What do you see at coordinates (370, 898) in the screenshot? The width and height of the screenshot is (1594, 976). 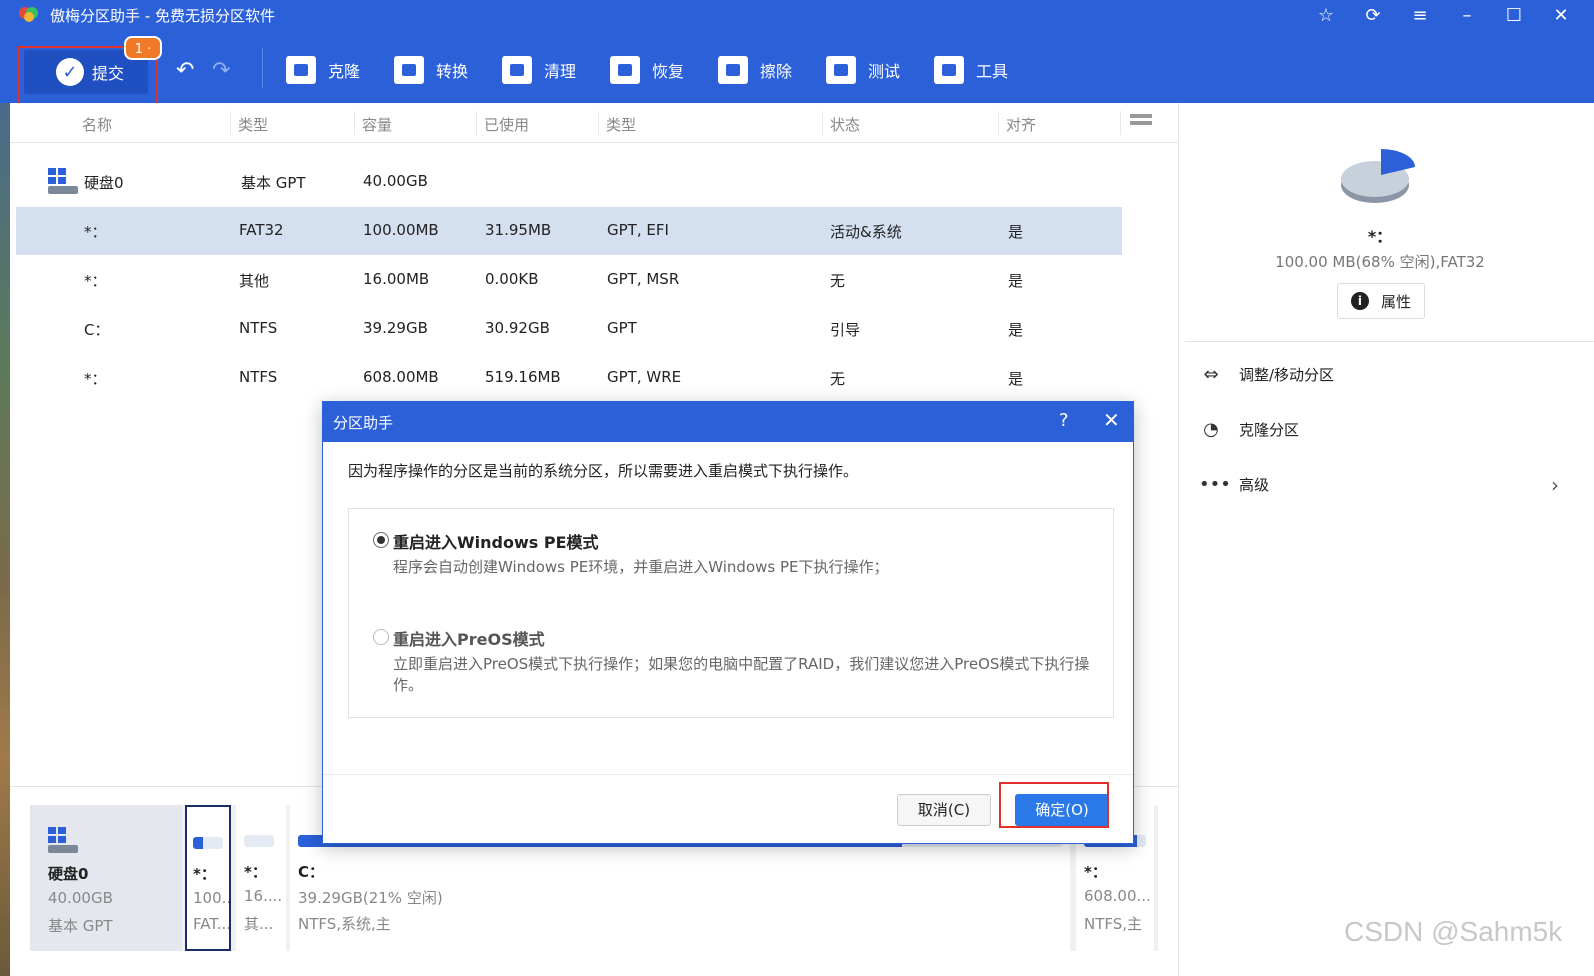 I see `partition-size: 39.29GB(21% 空闲)` at bounding box center [370, 898].